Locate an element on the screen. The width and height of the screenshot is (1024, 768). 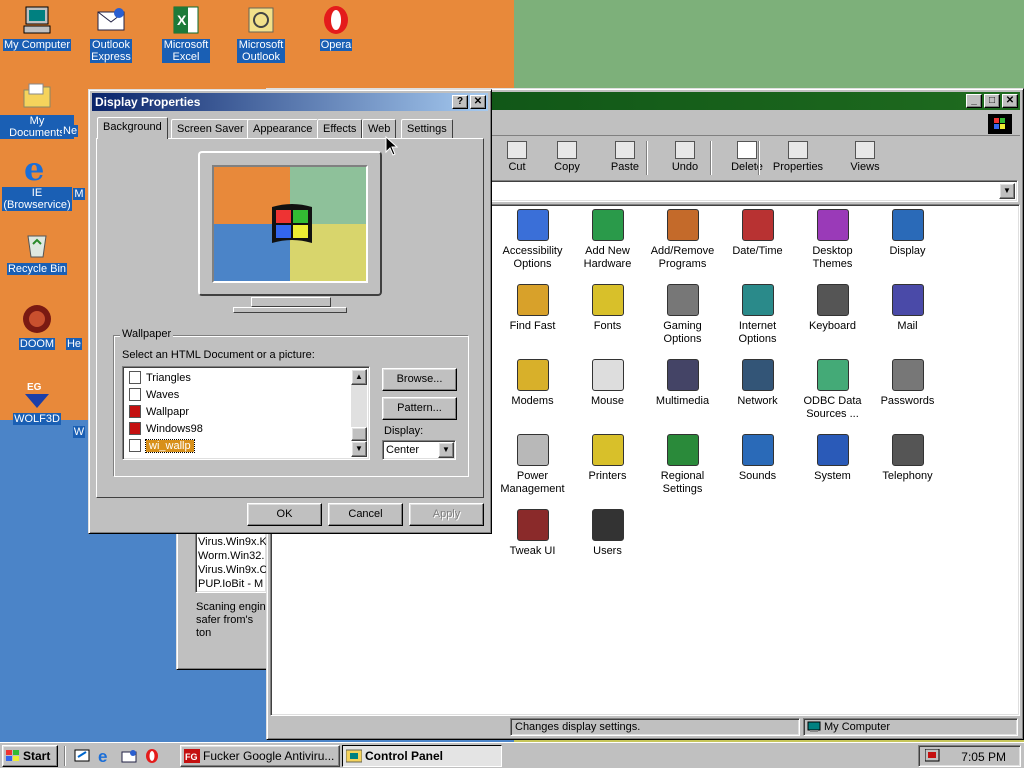
delete-icon is located at coordinates (747, 150).